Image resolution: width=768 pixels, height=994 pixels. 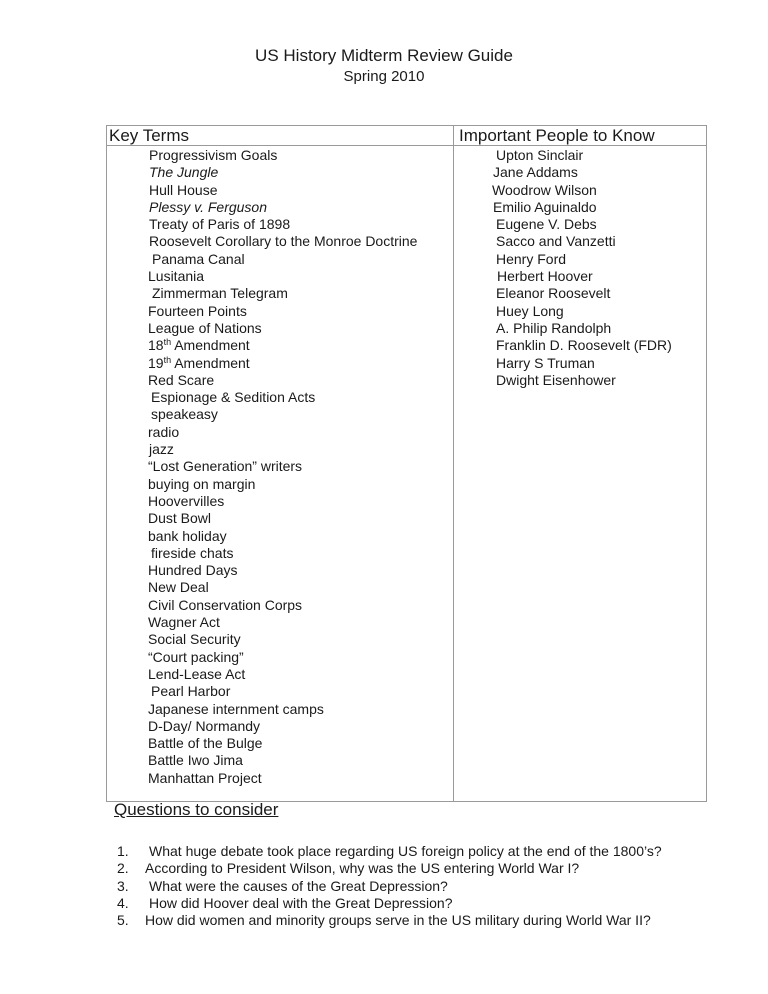 What do you see at coordinates (198, 258) in the screenshot?
I see `key-term: Panama Canal` at bounding box center [198, 258].